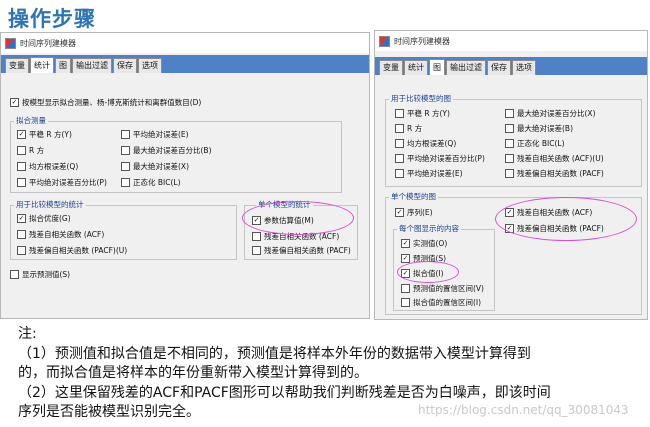 Image resolution: width=650 pixels, height=427 pixels. Describe the element at coordinates (27, 334) in the screenshot. I see `notes-heading: 注:` at that location.